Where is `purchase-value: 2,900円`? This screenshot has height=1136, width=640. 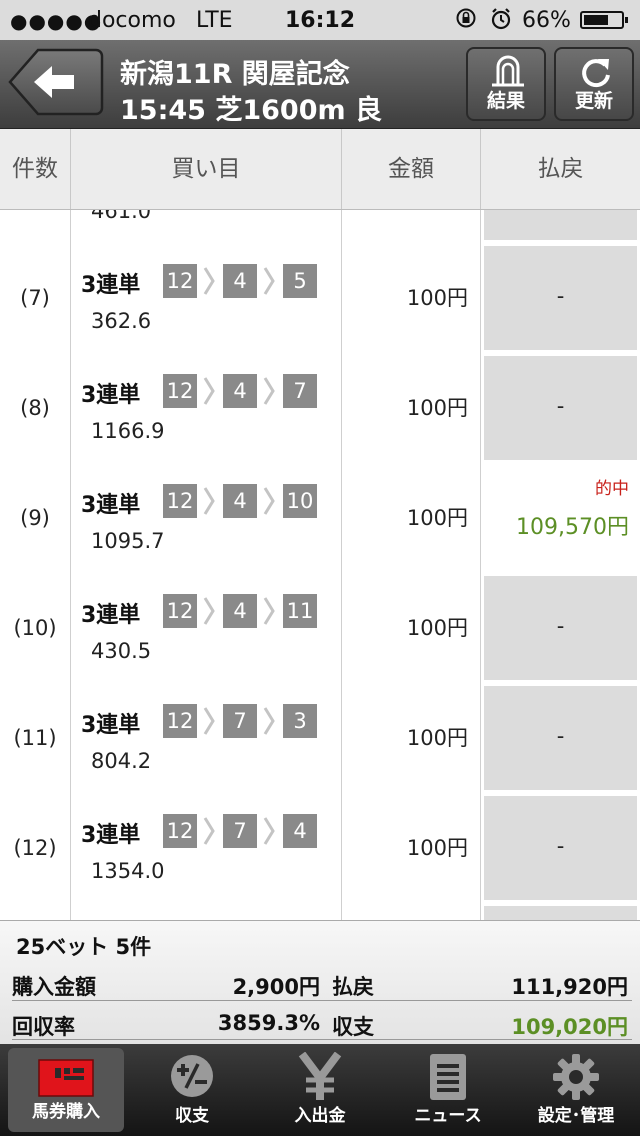 purchase-value: 2,900円 is located at coordinates (276, 987).